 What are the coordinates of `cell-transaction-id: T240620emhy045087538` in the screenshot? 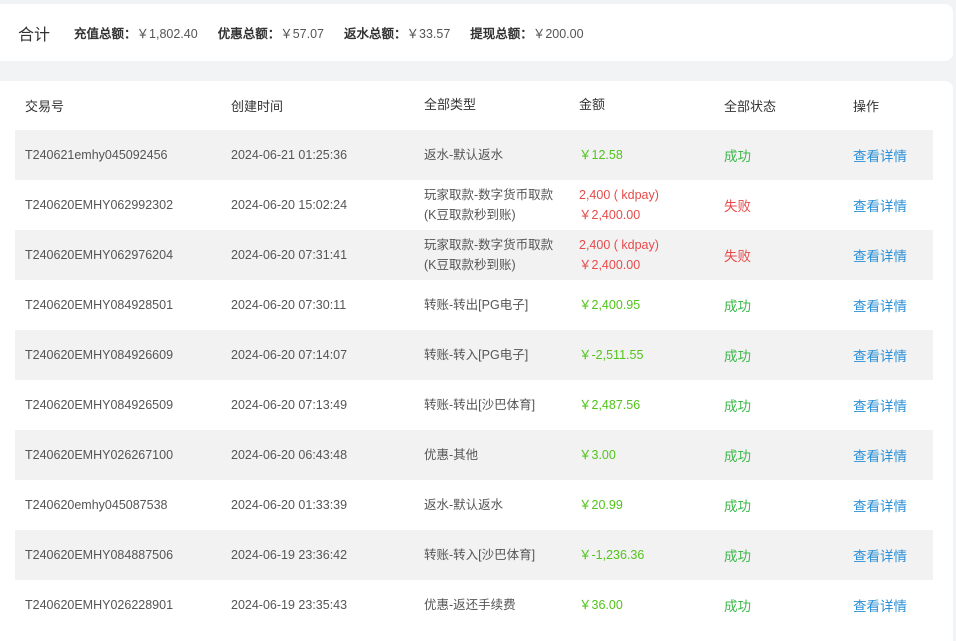 It's located at (96, 505).